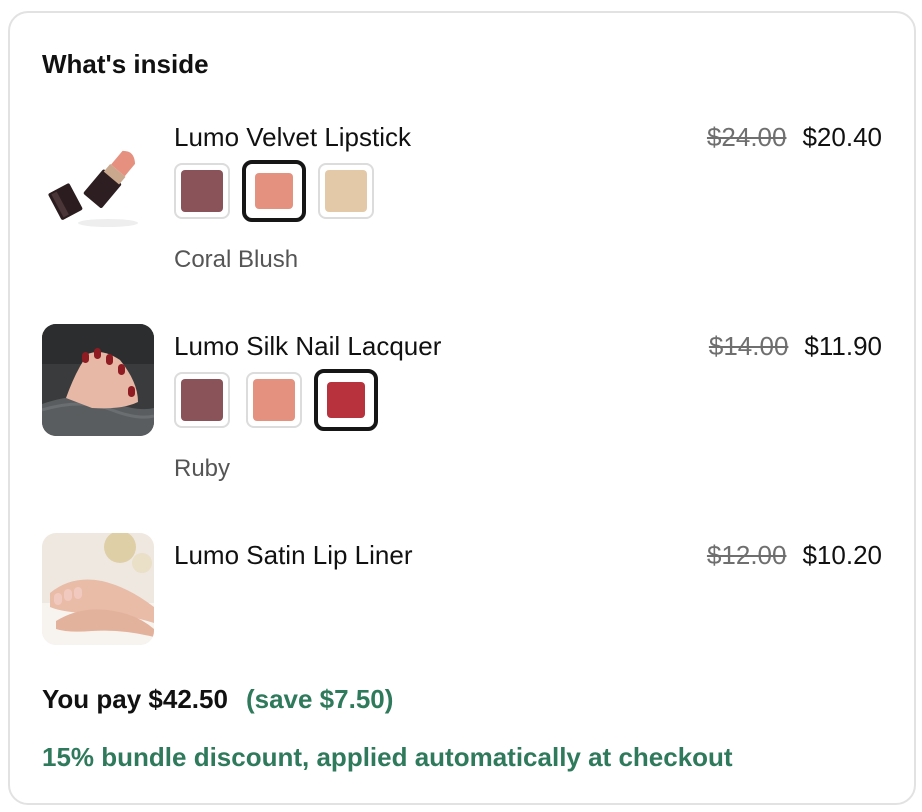 The width and height of the screenshot is (922, 812). I want to click on item-name: Lumo Velvet Lipstick, so click(292, 137).